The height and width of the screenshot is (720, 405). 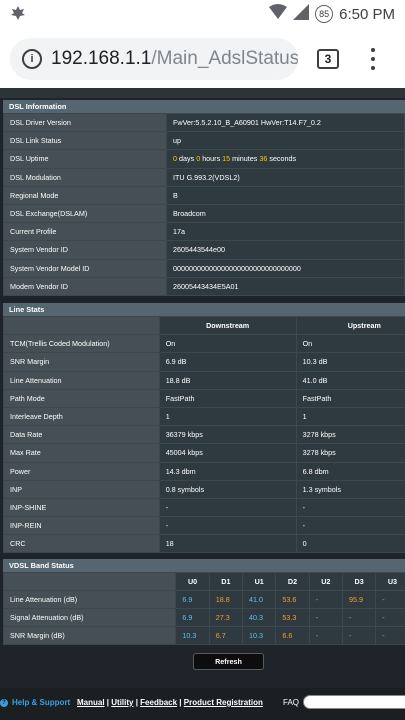 I want to click on band-cell: 6.6, so click(x=292, y=635).